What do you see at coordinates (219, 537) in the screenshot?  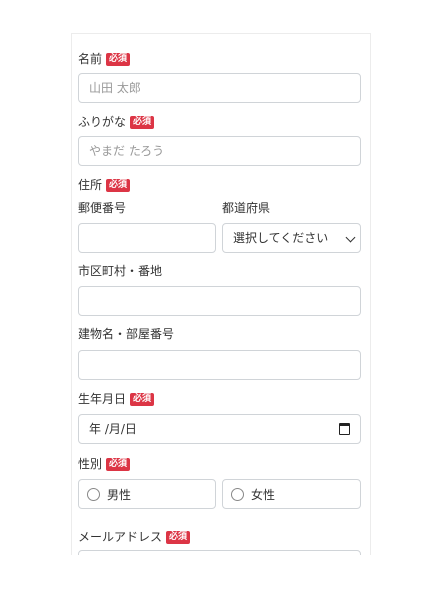 I see `email-group: メールアドレス 必須` at bounding box center [219, 537].